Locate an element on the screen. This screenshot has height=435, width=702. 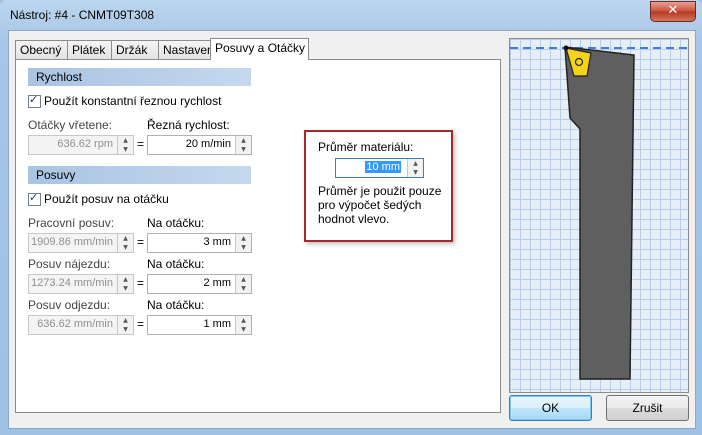
work-feed-spinner: 1909.86 mm/min ▲ ▼ is located at coordinates (81, 243).